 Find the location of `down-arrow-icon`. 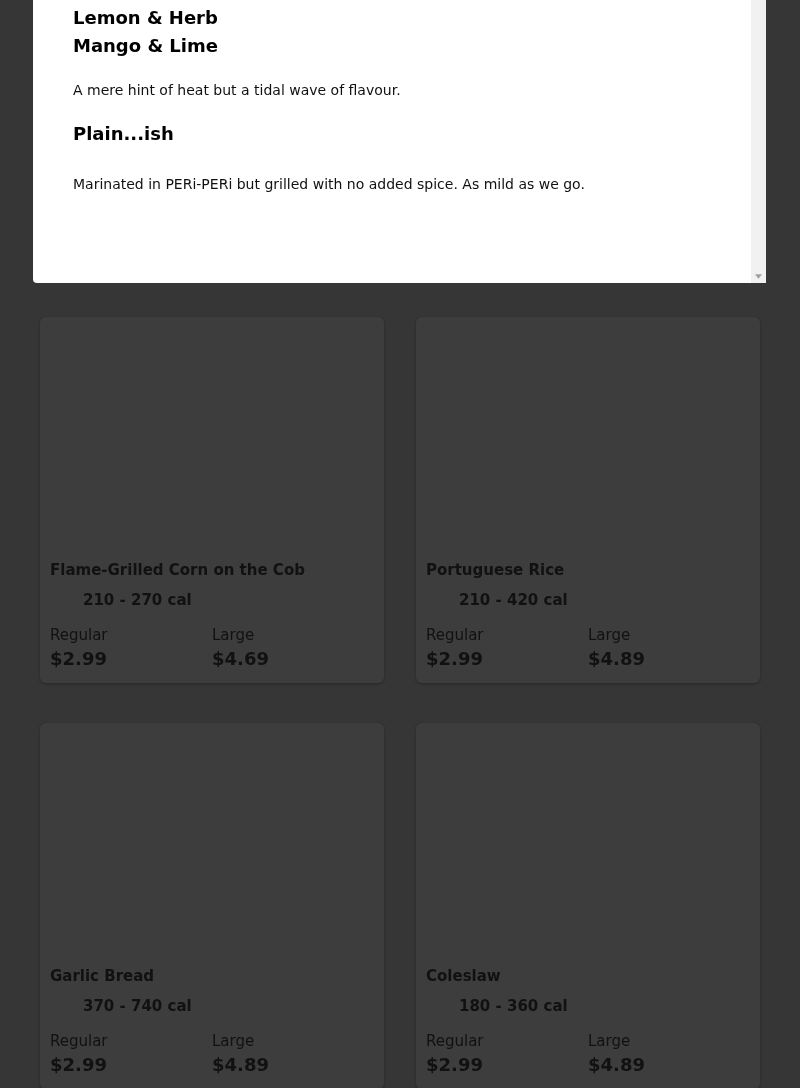

down-arrow-icon is located at coordinates (758, 276).